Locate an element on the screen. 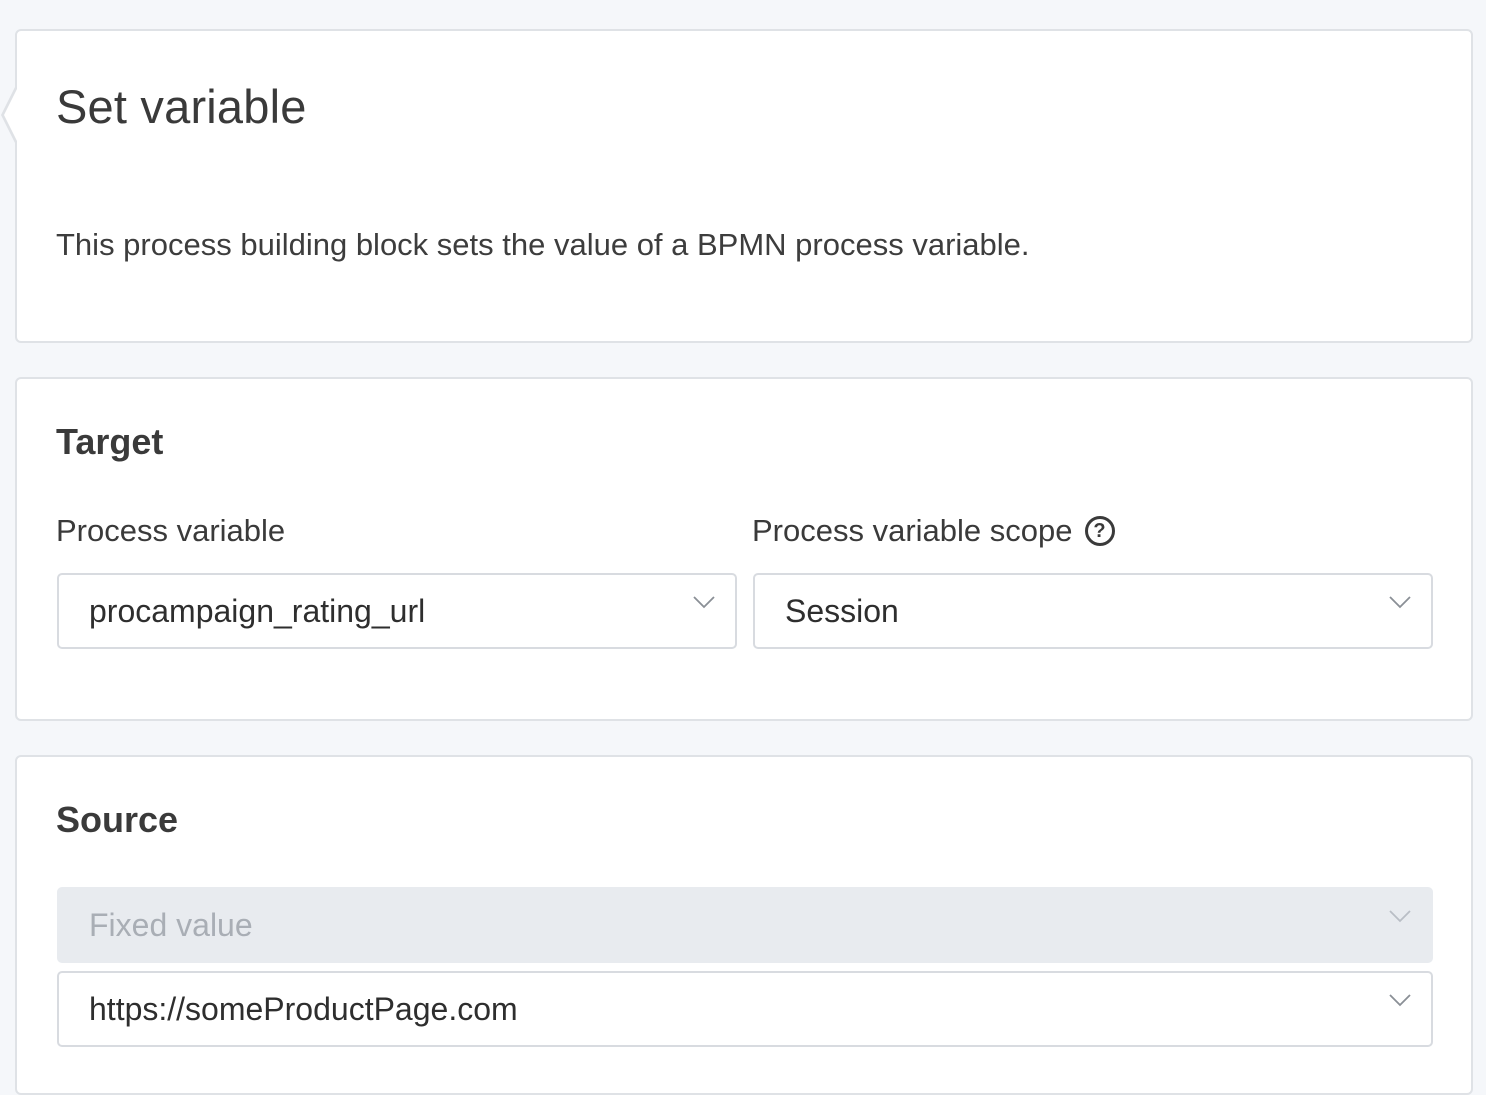 The image size is (1486, 1095). source-type-value: Fixed value is located at coordinates (171, 924).